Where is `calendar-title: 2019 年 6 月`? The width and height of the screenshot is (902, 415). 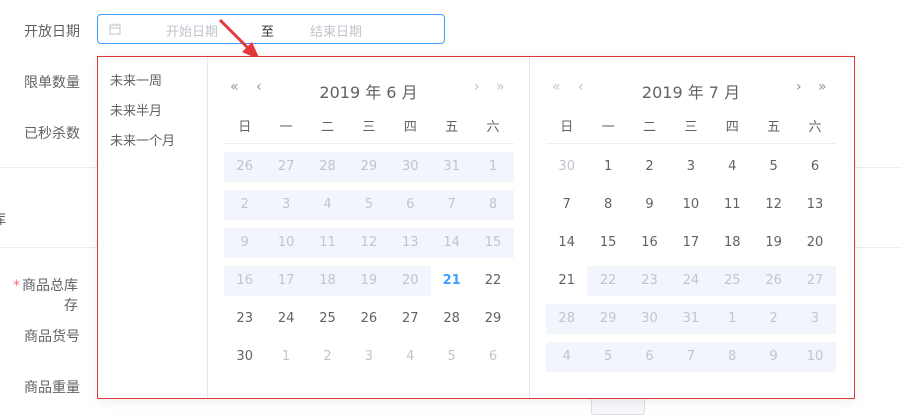 calendar-title: 2019 年 6 月 is located at coordinates (368, 92).